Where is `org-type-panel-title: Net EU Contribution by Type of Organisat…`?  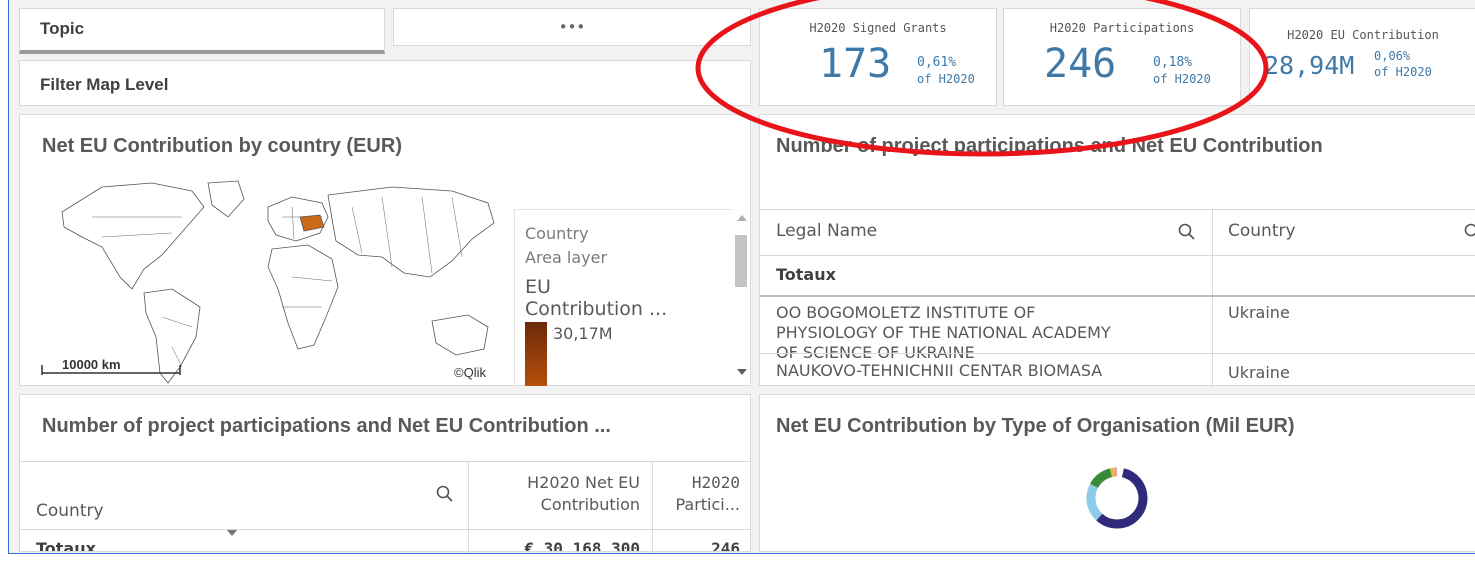 org-type-panel-title: Net EU Contribution by Type of Organisat… is located at coordinates (1035, 426).